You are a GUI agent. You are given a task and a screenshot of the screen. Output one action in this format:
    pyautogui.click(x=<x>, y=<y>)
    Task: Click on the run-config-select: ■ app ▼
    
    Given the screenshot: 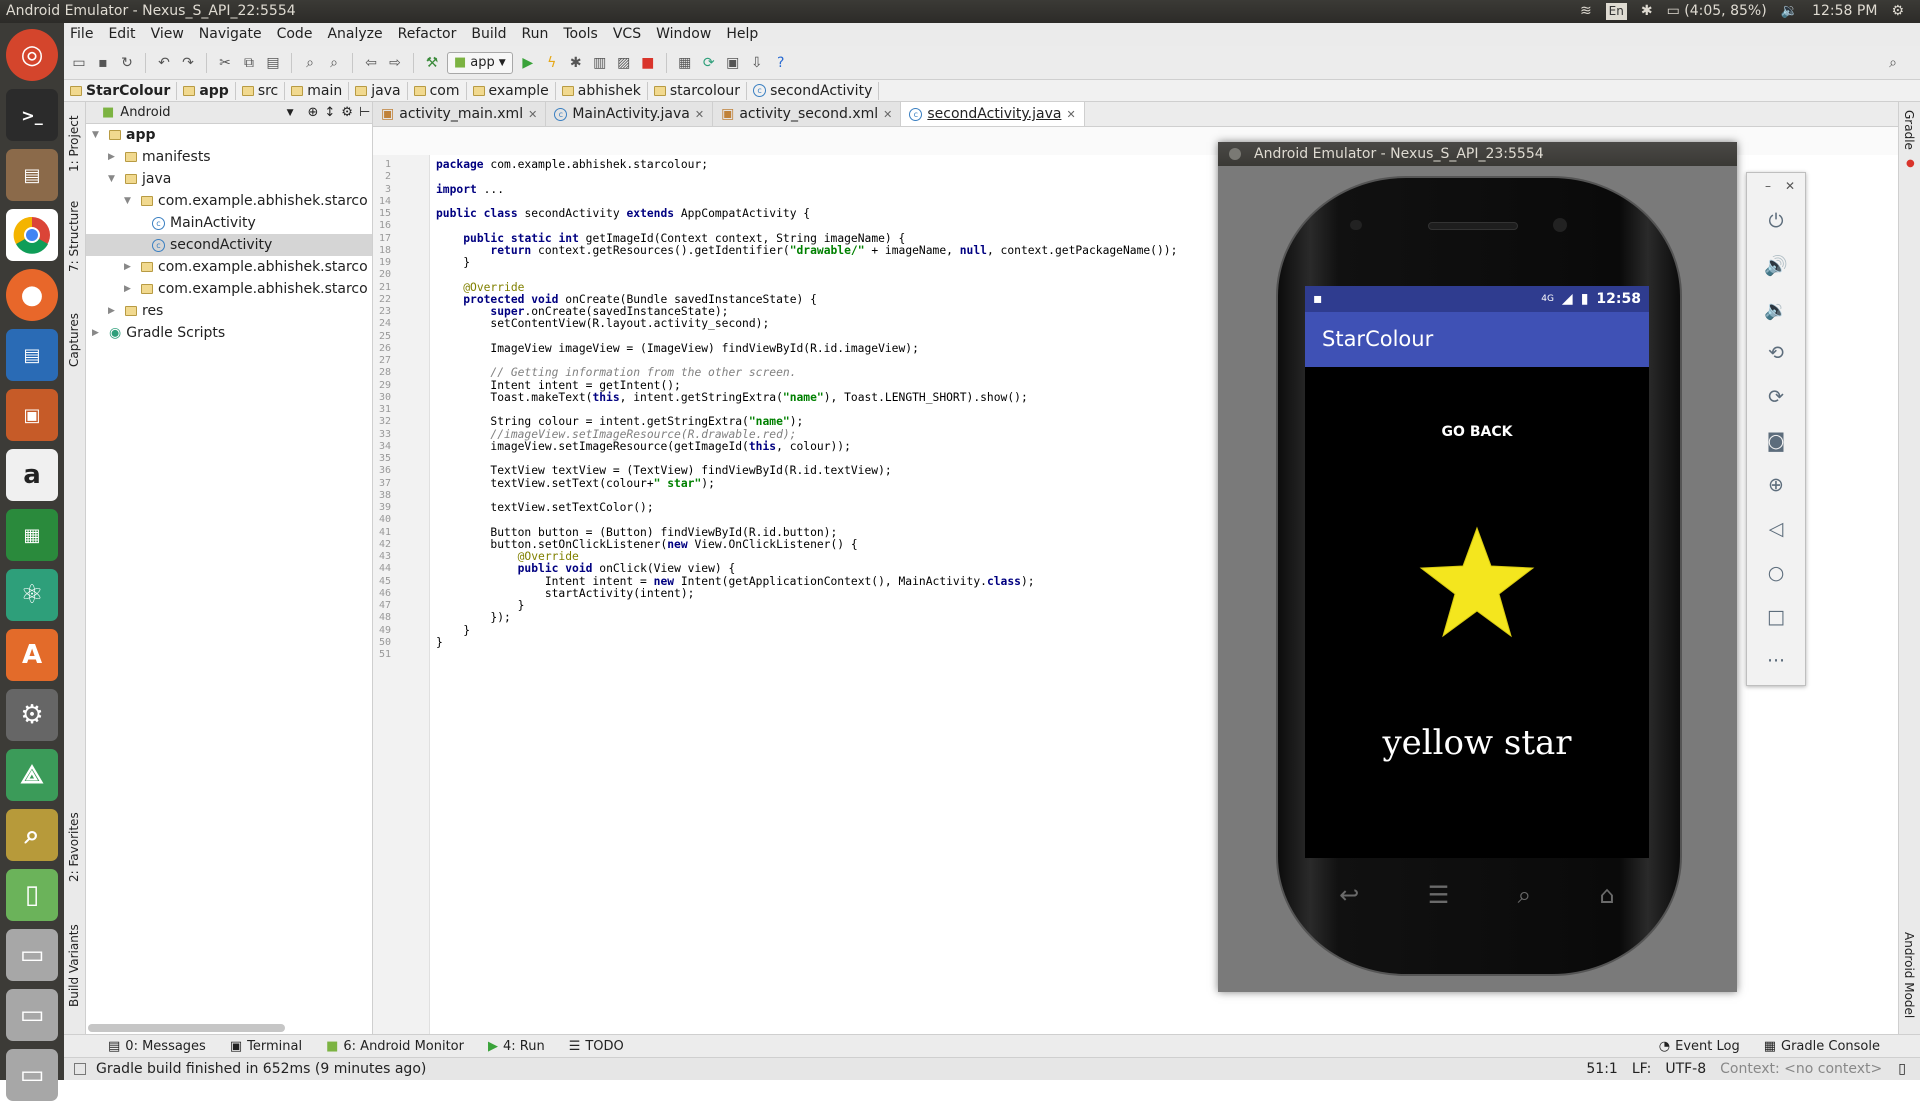 What is the action you would take?
    pyautogui.click(x=480, y=62)
    